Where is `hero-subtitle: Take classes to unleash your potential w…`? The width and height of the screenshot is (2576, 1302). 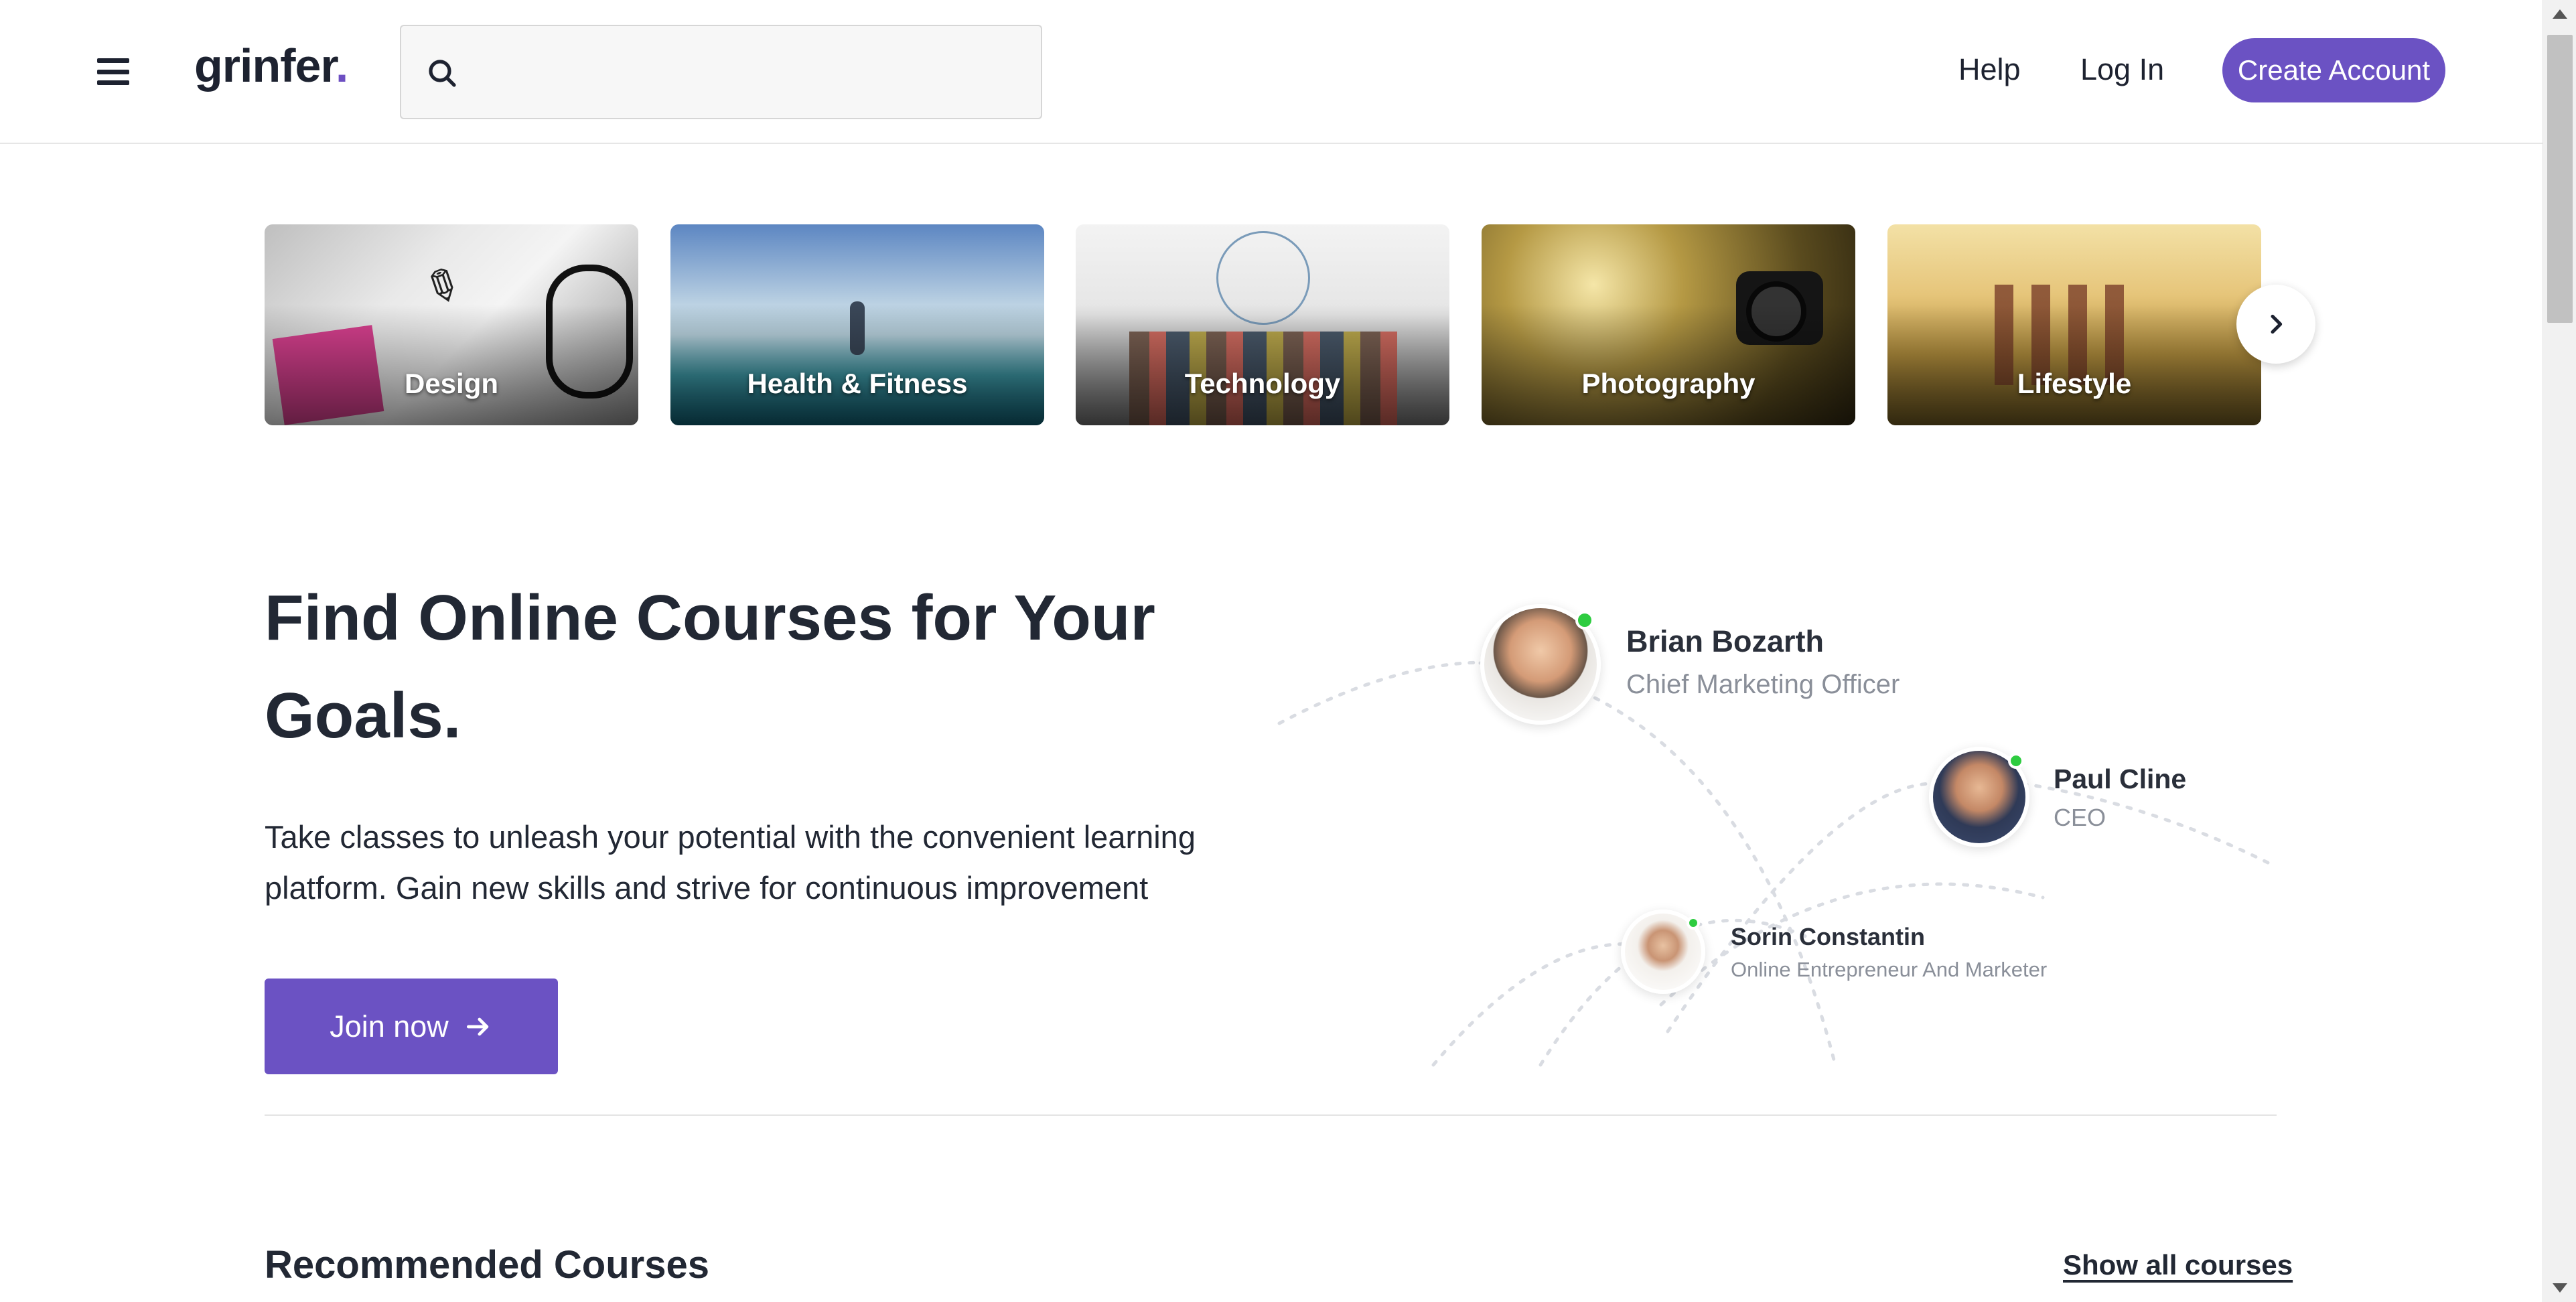 hero-subtitle: Take classes to unleash your potential w… is located at coordinates (730, 862).